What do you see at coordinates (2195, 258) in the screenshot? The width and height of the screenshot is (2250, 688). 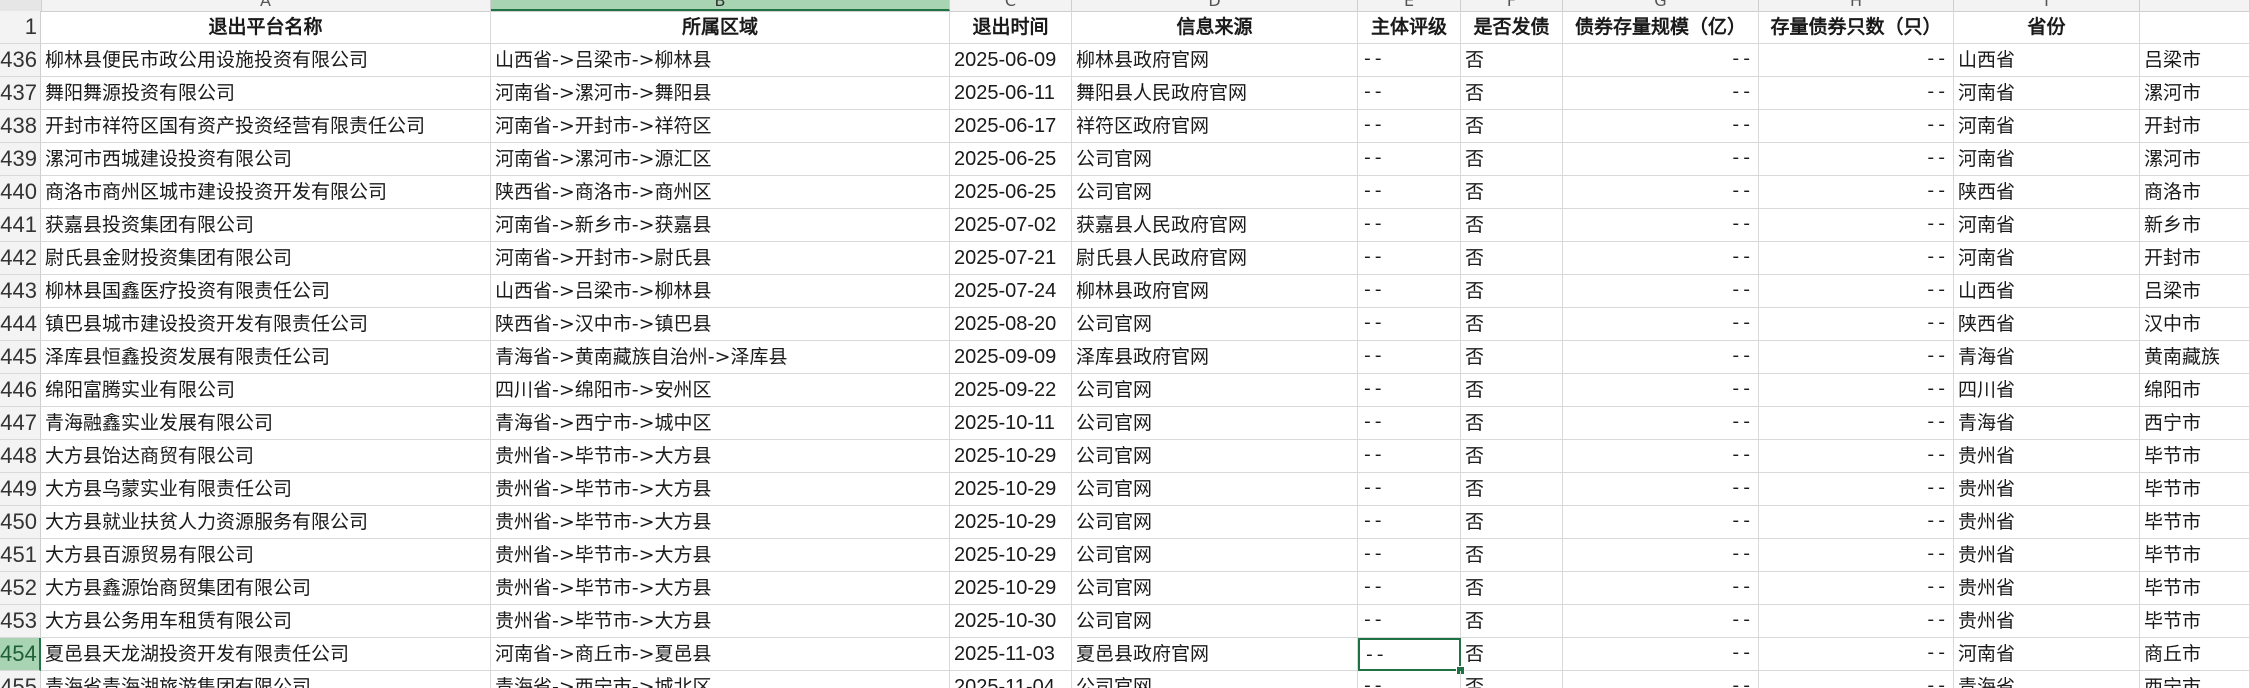 I see `cell-city: 开封市` at bounding box center [2195, 258].